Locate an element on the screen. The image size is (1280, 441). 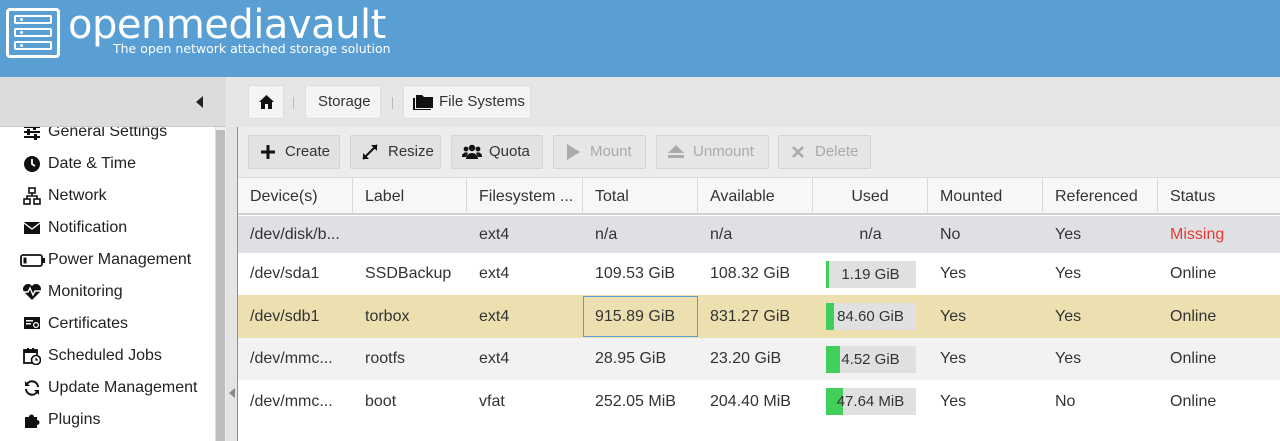
sidebar-item-general-settings: General Settings is located at coordinates (107, 138).